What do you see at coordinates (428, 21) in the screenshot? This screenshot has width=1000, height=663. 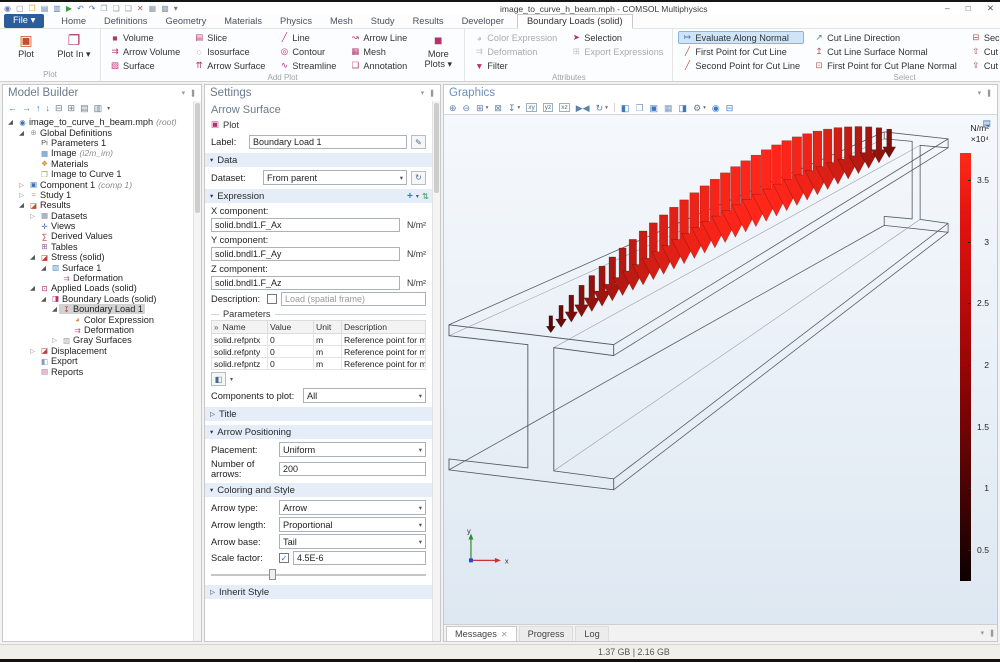 I see `menu-tab-results: Results` at bounding box center [428, 21].